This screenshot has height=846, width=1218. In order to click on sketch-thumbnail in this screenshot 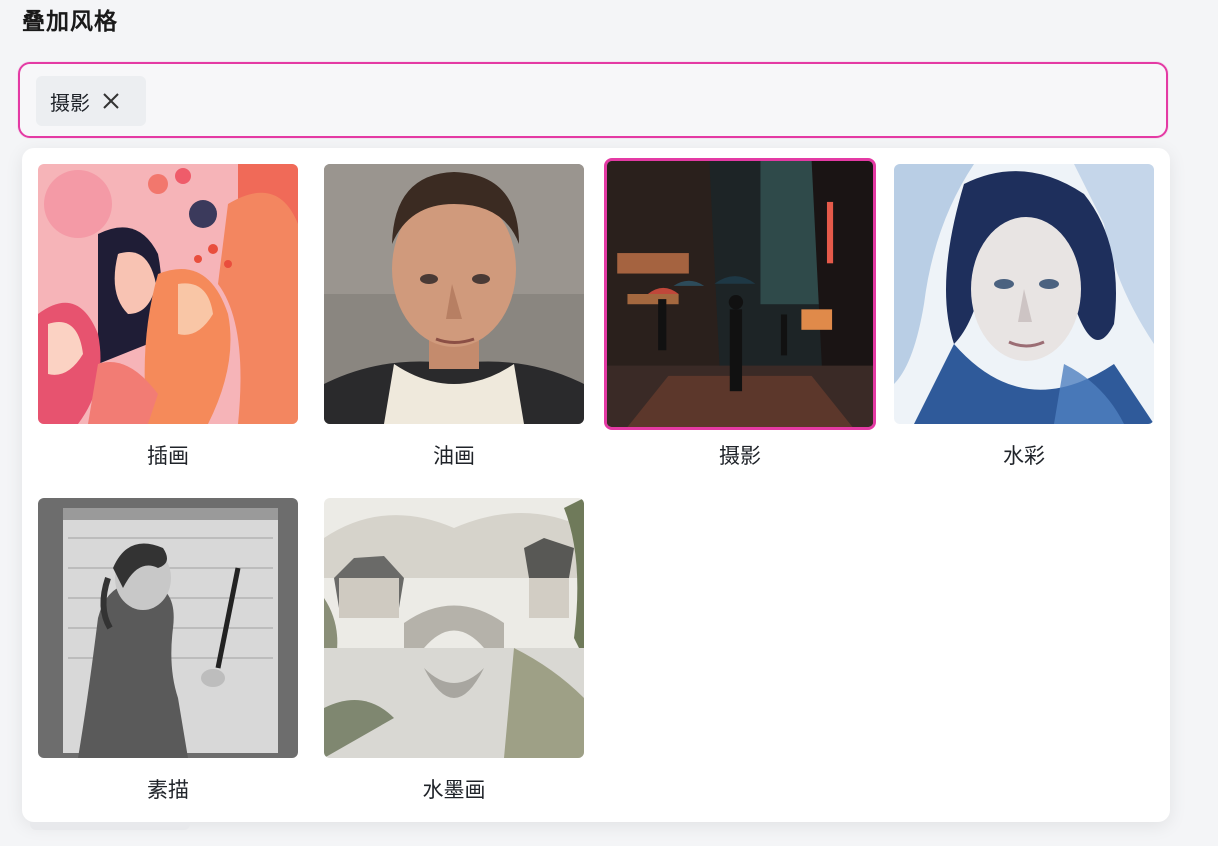, I will do `click(168, 628)`.